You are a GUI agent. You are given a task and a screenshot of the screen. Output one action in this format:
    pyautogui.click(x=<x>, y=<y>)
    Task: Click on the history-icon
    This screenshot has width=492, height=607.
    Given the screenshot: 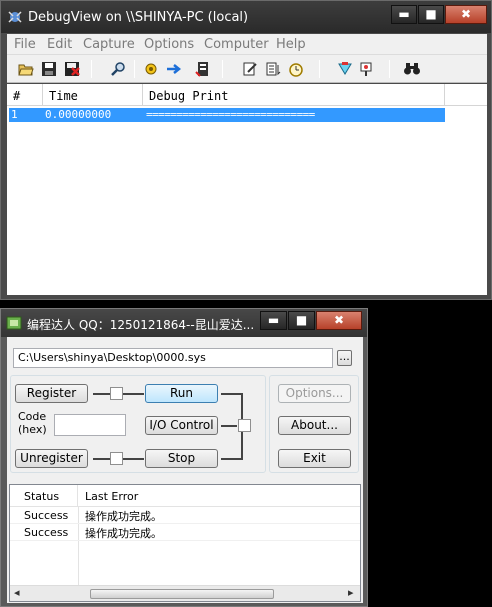 What is the action you would take?
    pyautogui.click(x=203, y=69)
    